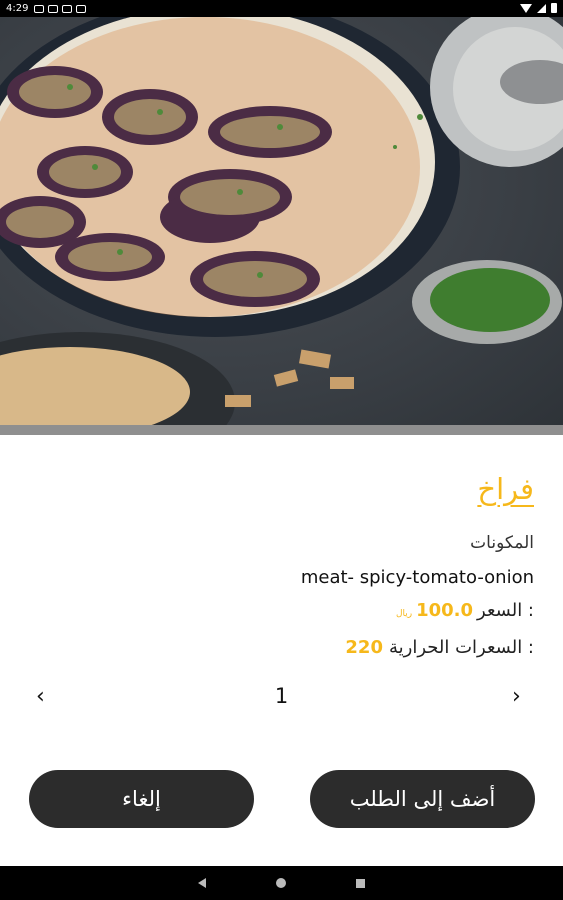 This screenshot has height=900, width=563. I want to click on calories-label: السعرات الحرارية :, so click(461, 647).